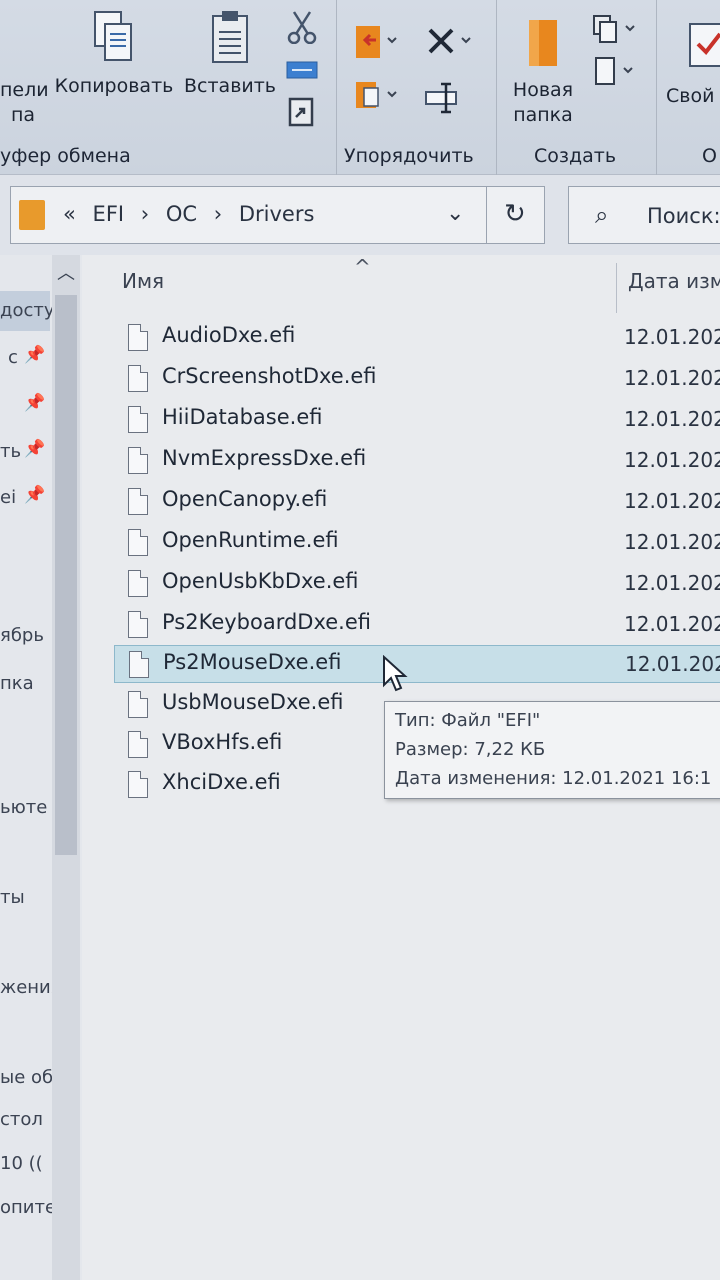 This screenshot has width=720, height=1280. Describe the element at coordinates (145, 214) in the screenshot. I see `chevron-right-icon: ›` at that location.